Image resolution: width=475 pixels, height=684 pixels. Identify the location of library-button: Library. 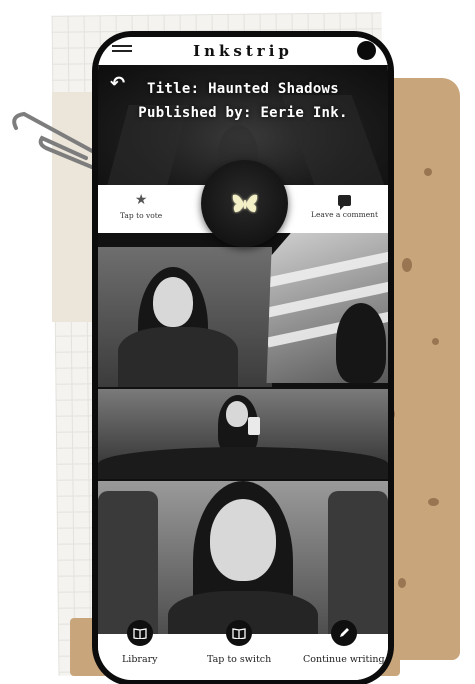
(140, 642).